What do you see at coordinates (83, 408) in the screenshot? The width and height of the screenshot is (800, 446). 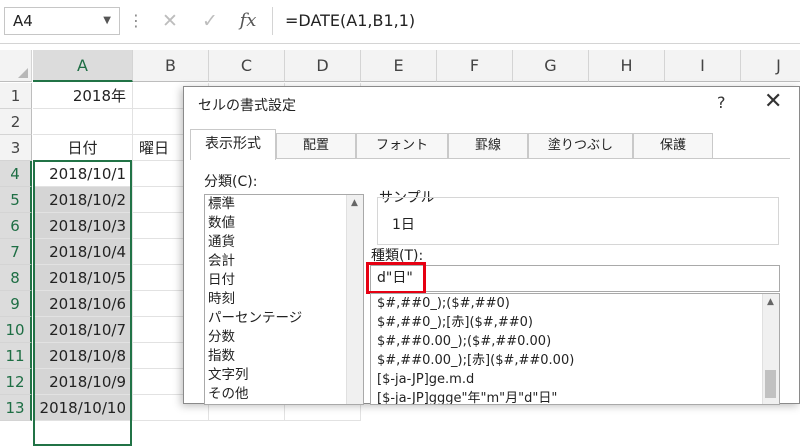 I see `cell-a13: 2018/10/10` at bounding box center [83, 408].